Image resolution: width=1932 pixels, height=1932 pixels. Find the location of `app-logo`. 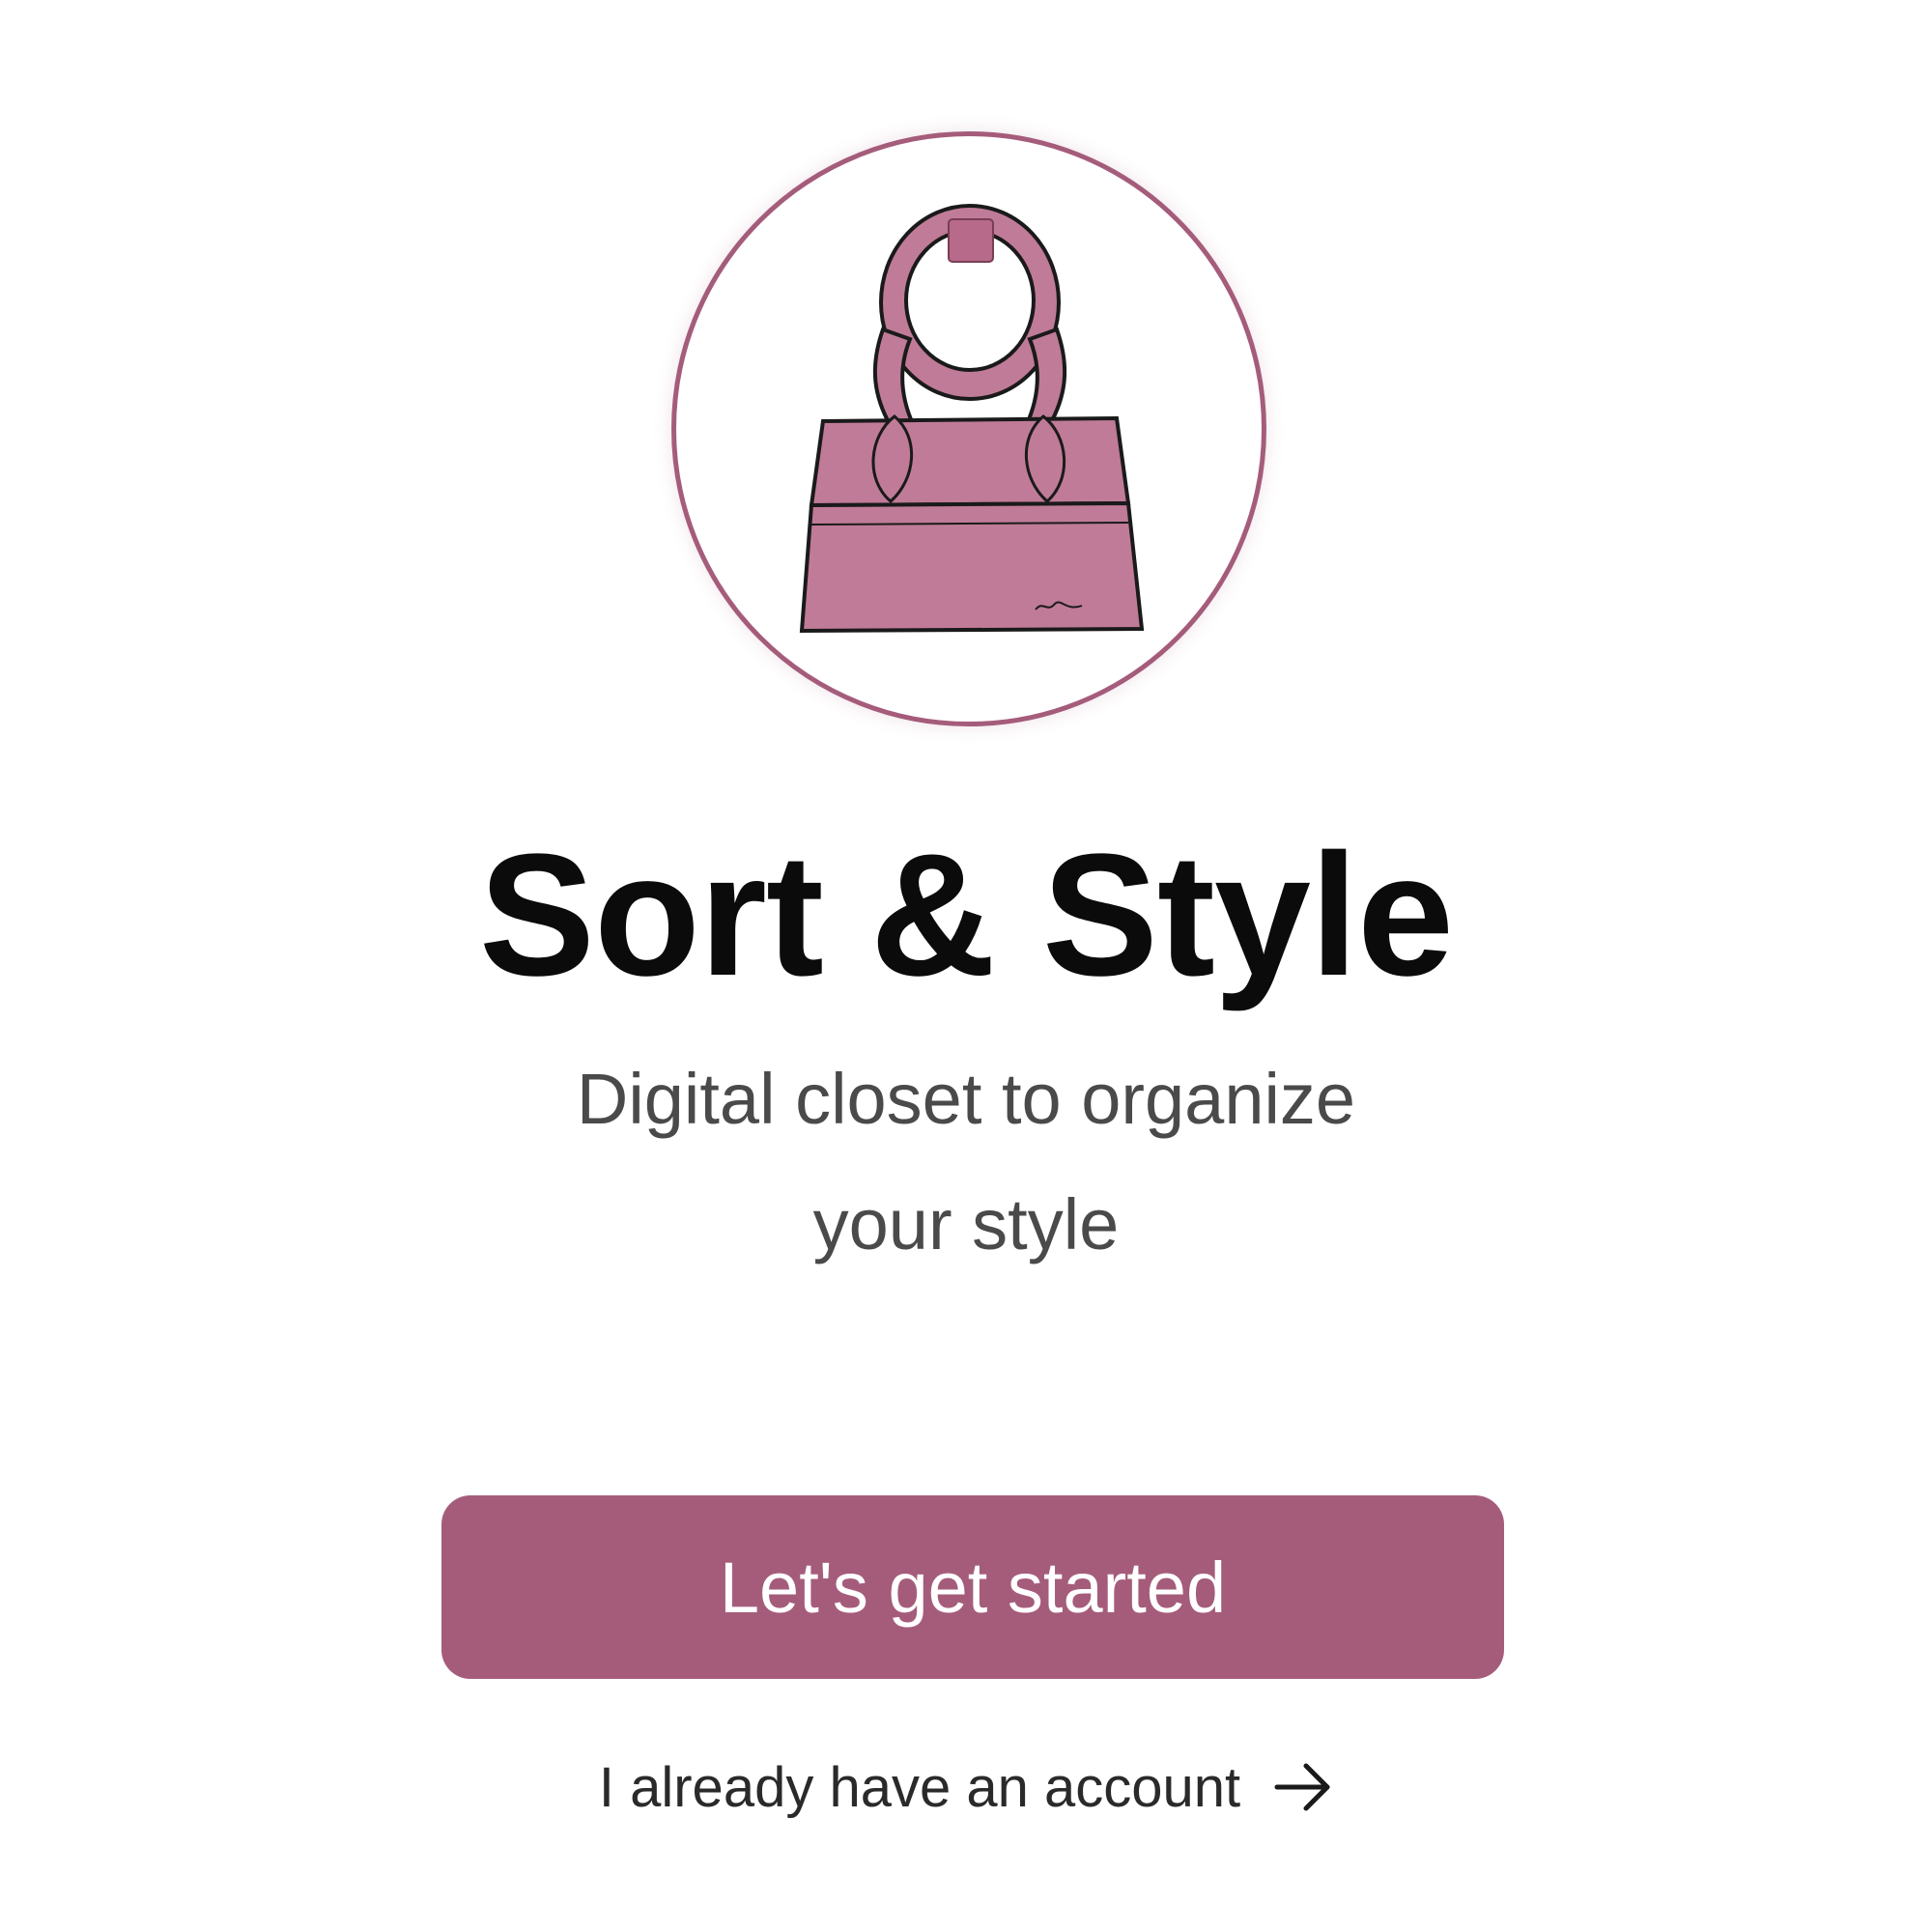

app-logo is located at coordinates (968, 428).